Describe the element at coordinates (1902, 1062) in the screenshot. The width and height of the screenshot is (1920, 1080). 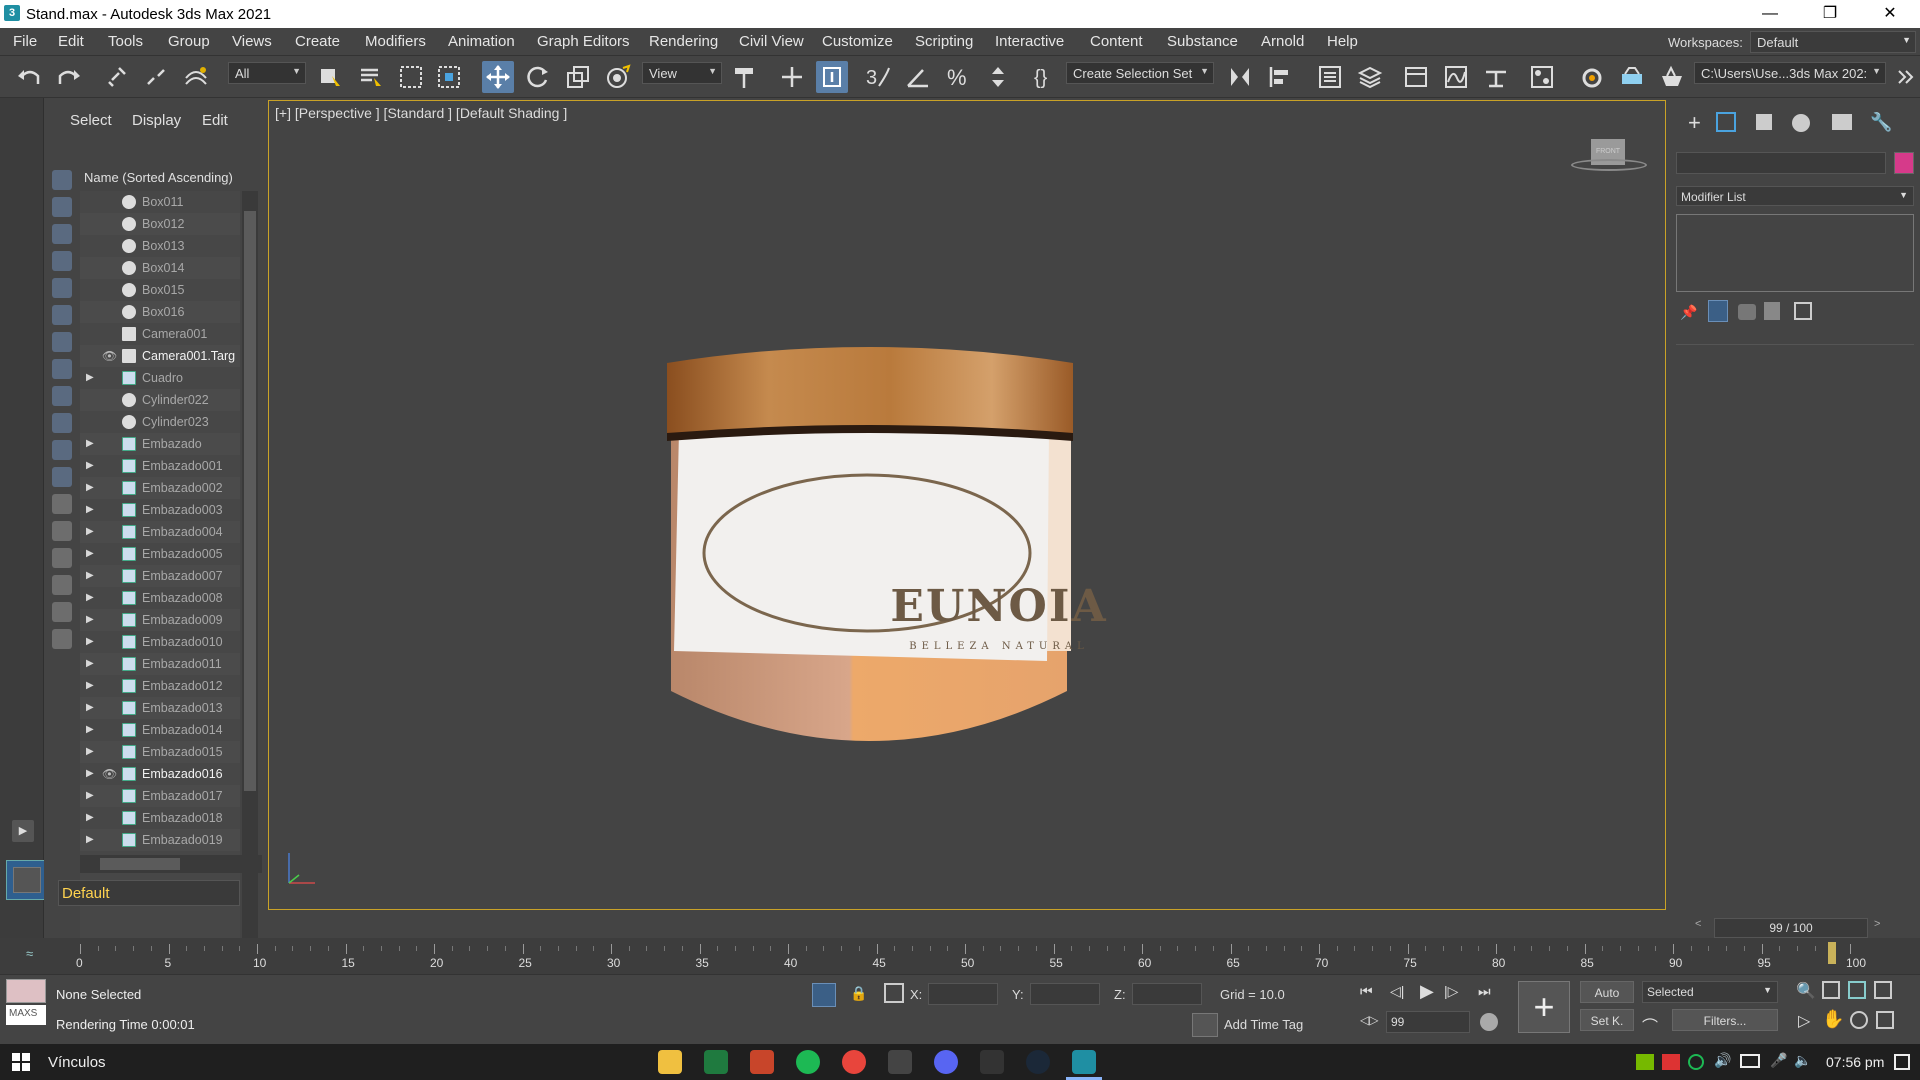
I see `notifications-icon` at that location.